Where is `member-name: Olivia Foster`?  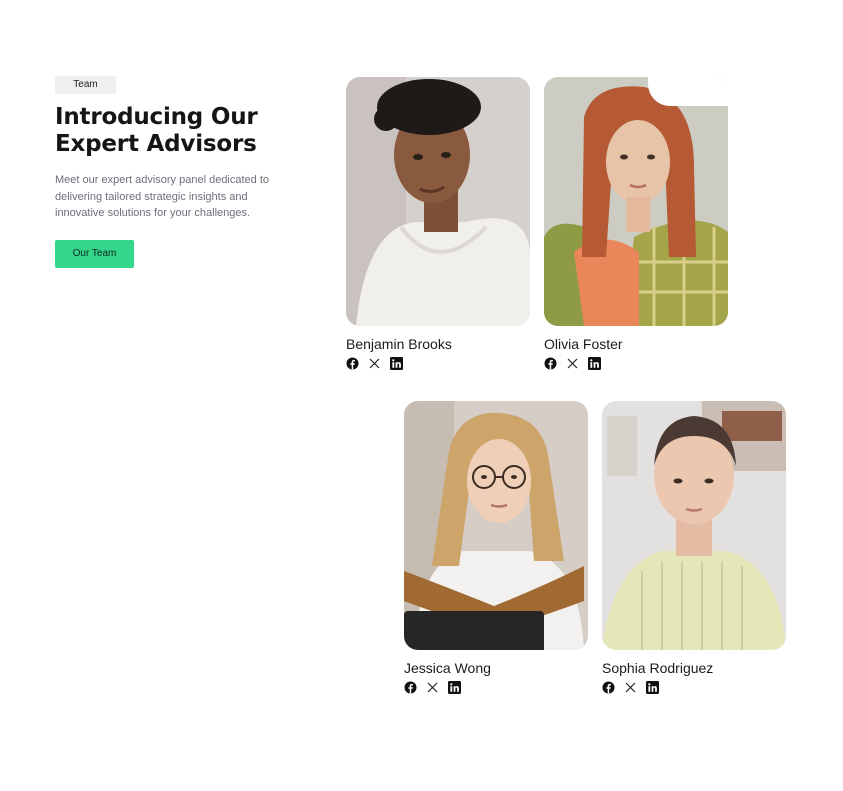 member-name: Olivia Foster is located at coordinates (583, 344).